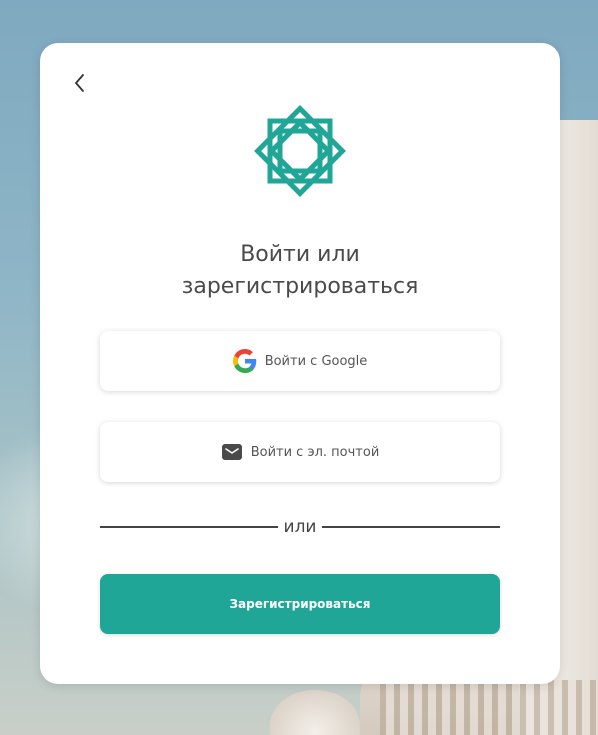  Describe the element at coordinates (411, 527) in the screenshot. I see `divider-line-right` at that location.